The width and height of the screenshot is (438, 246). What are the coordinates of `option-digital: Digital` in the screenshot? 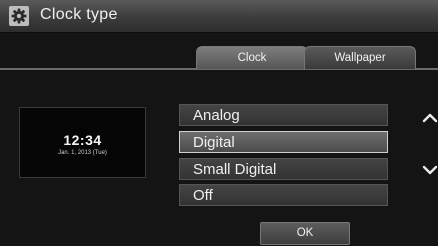 It's located at (283, 142).